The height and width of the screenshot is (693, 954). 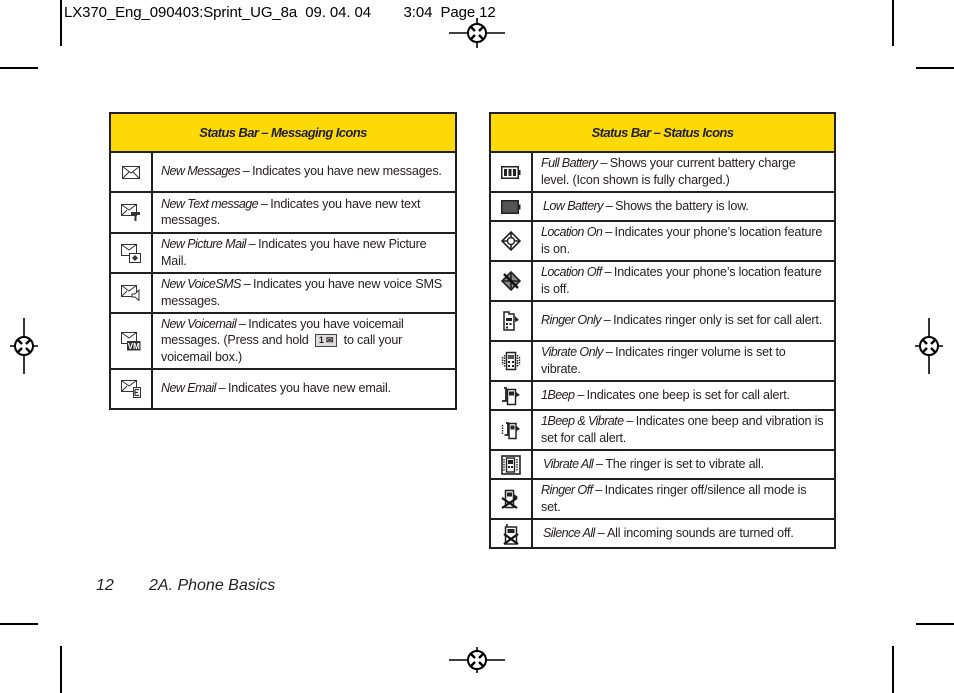 I want to click on location-off-icon, so click(x=511, y=281).